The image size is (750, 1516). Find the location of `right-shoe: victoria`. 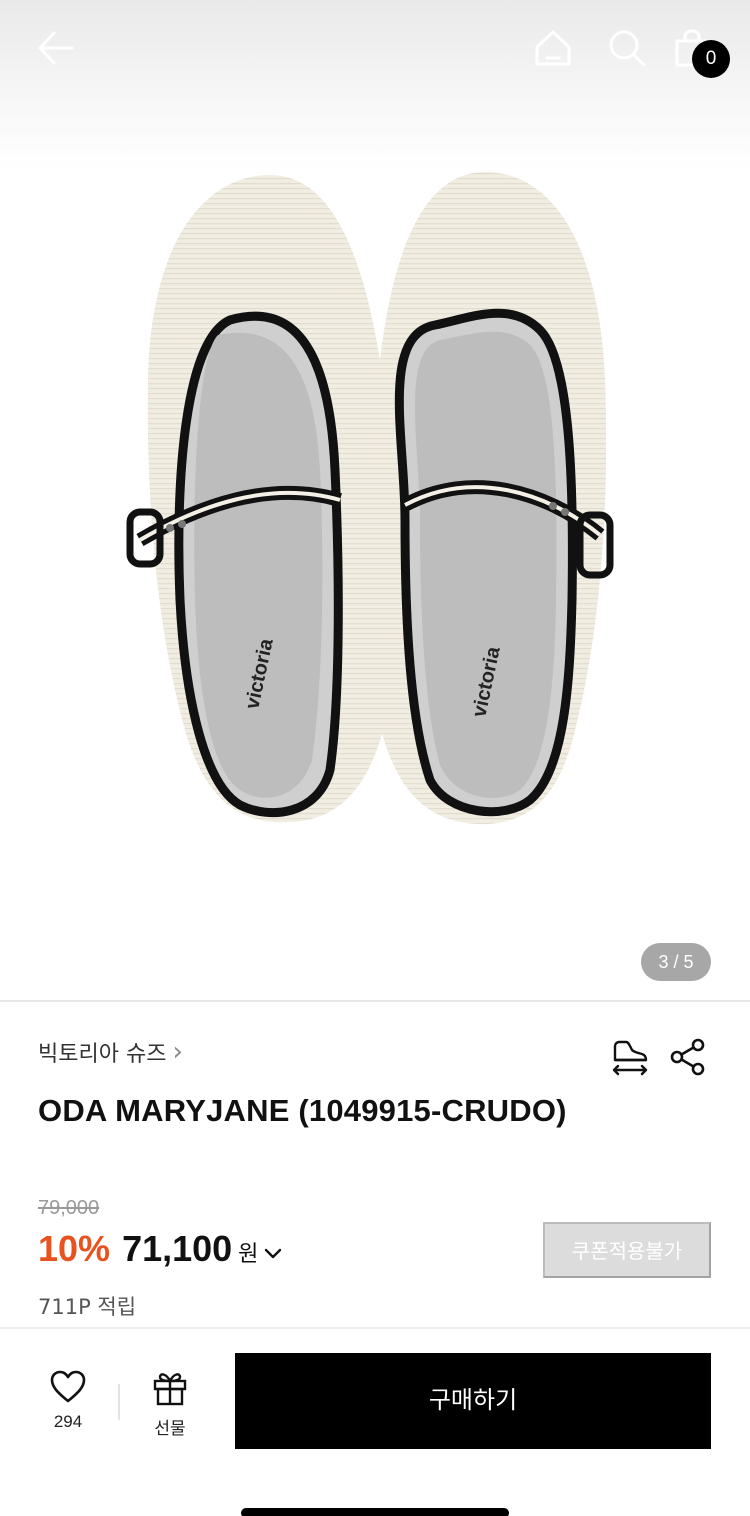

right-shoe: victoria is located at coordinates (490, 498).